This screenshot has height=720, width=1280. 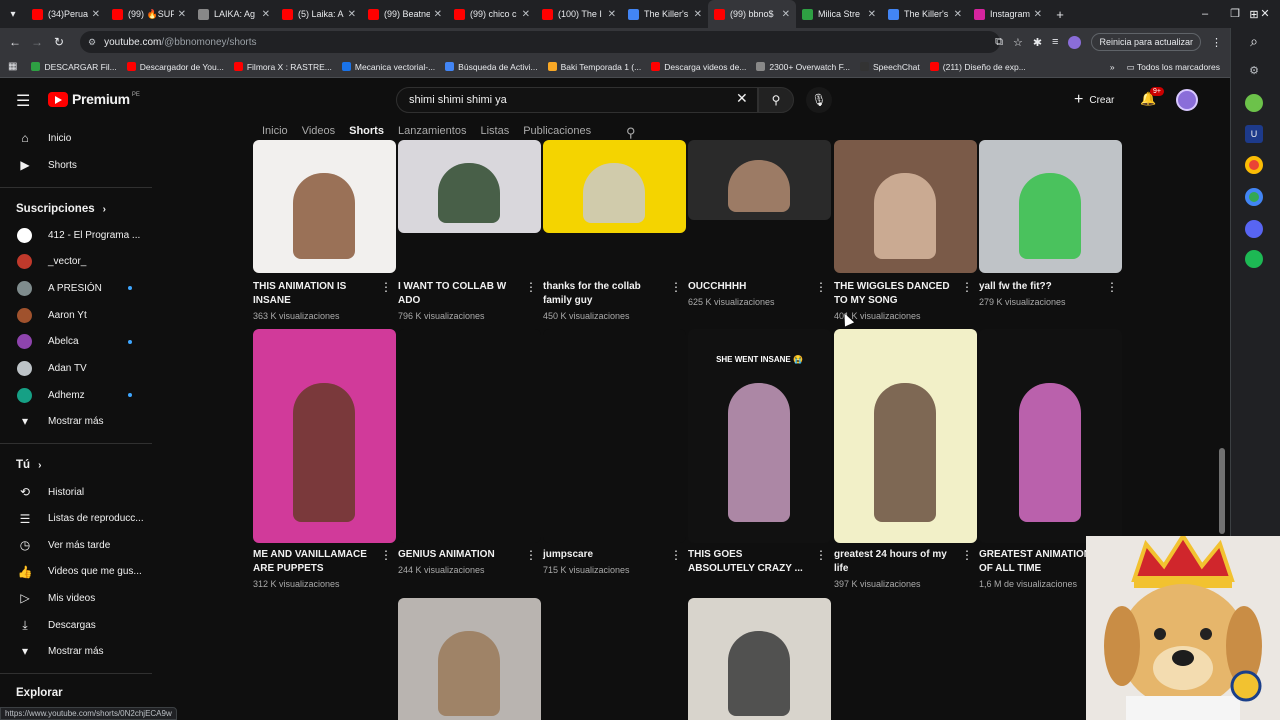 I want to click on voice-search-icon: 🎙, so click(x=819, y=100).